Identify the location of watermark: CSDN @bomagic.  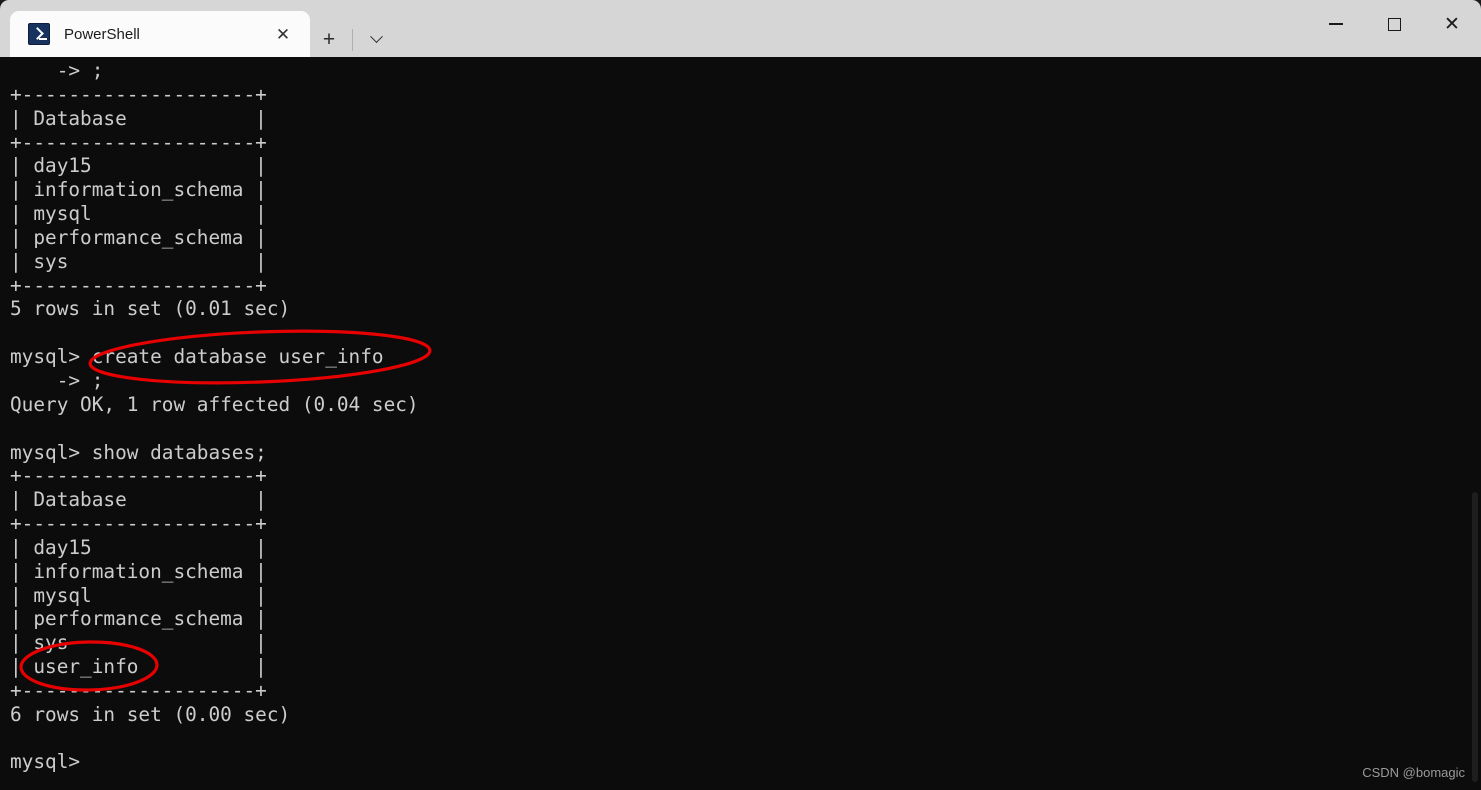
(1413, 772).